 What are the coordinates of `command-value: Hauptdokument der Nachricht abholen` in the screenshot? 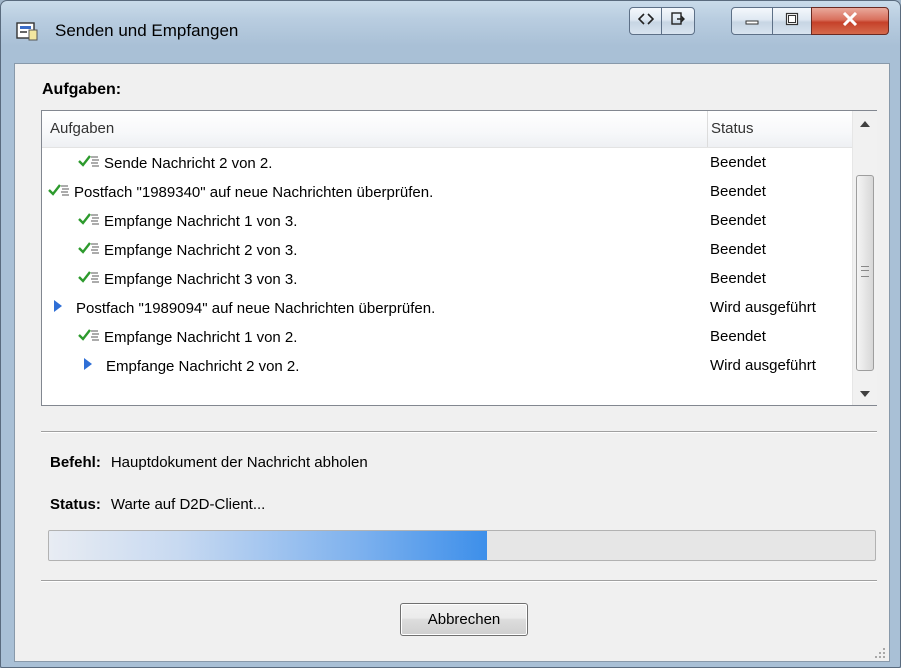 It's located at (239, 462).